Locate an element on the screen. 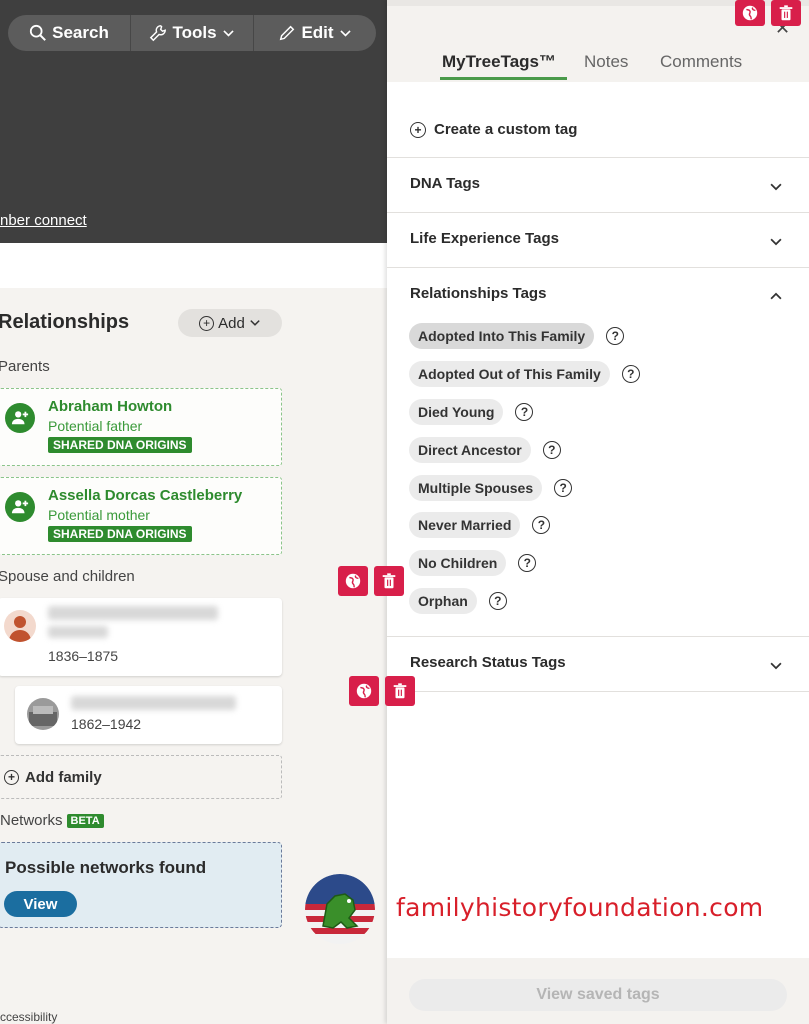 This screenshot has width=809, height=1024. networks-card-title: Possible networks found is located at coordinates (106, 867).